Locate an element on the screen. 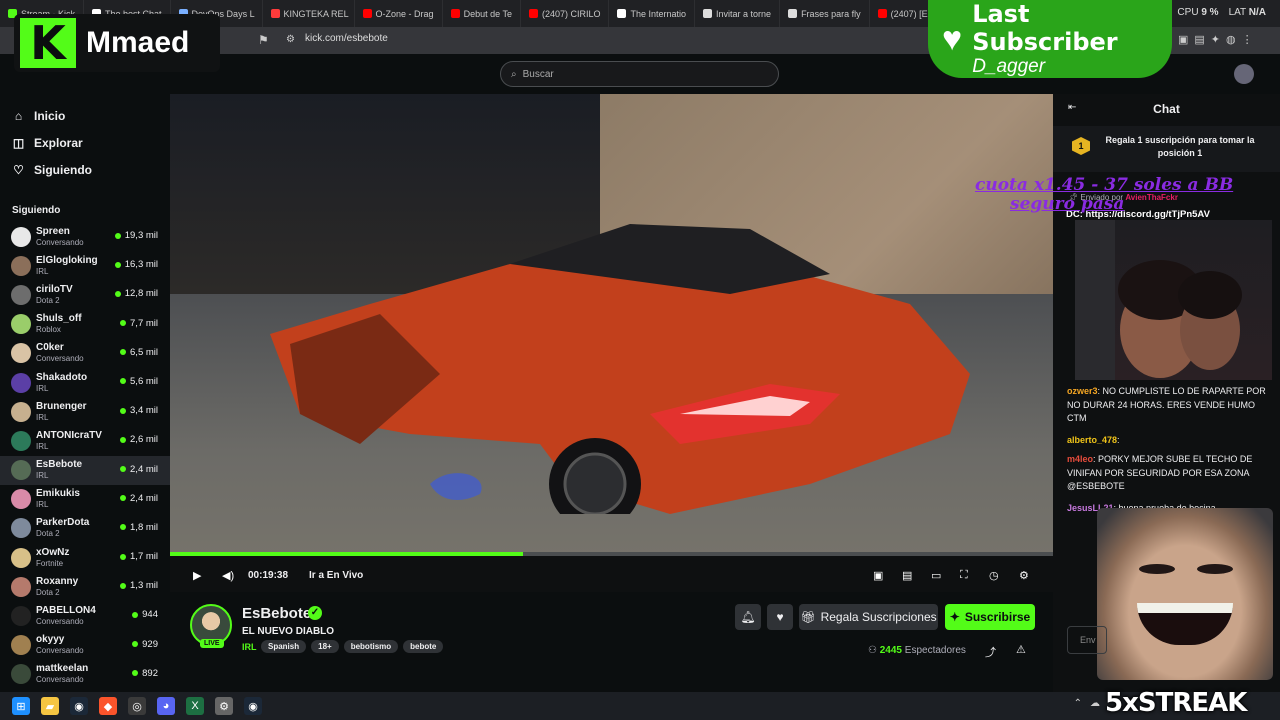 The height and width of the screenshot is (720, 1280). browser-tab: The Internatio is located at coordinates (652, 13).